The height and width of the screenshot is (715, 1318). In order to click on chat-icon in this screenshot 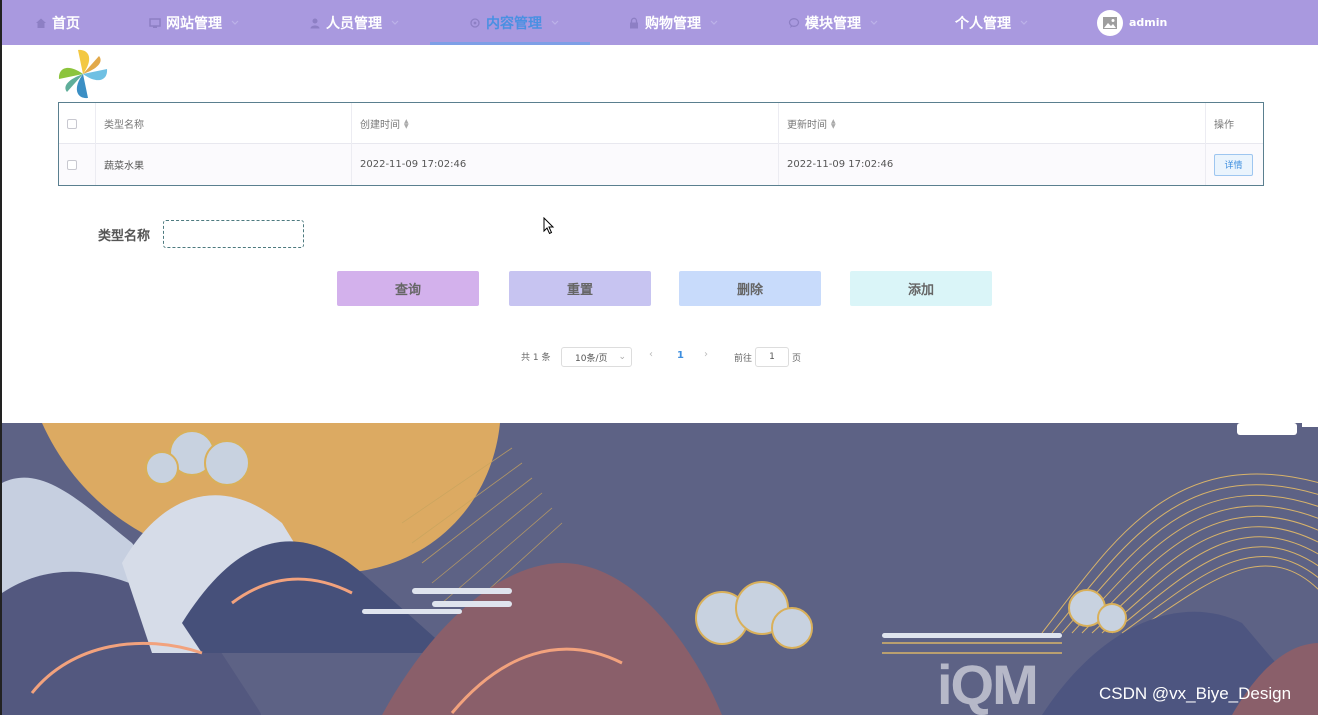, I will do `click(794, 23)`.